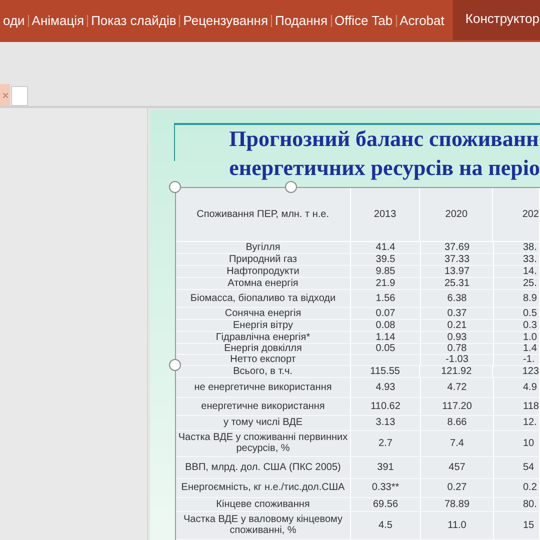 The height and width of the screenshot is (540, 540). What do you see at coordinates (385, 504) in the screenshot?
I see `table-cell: 69.56` at bounding box center [385, 504].